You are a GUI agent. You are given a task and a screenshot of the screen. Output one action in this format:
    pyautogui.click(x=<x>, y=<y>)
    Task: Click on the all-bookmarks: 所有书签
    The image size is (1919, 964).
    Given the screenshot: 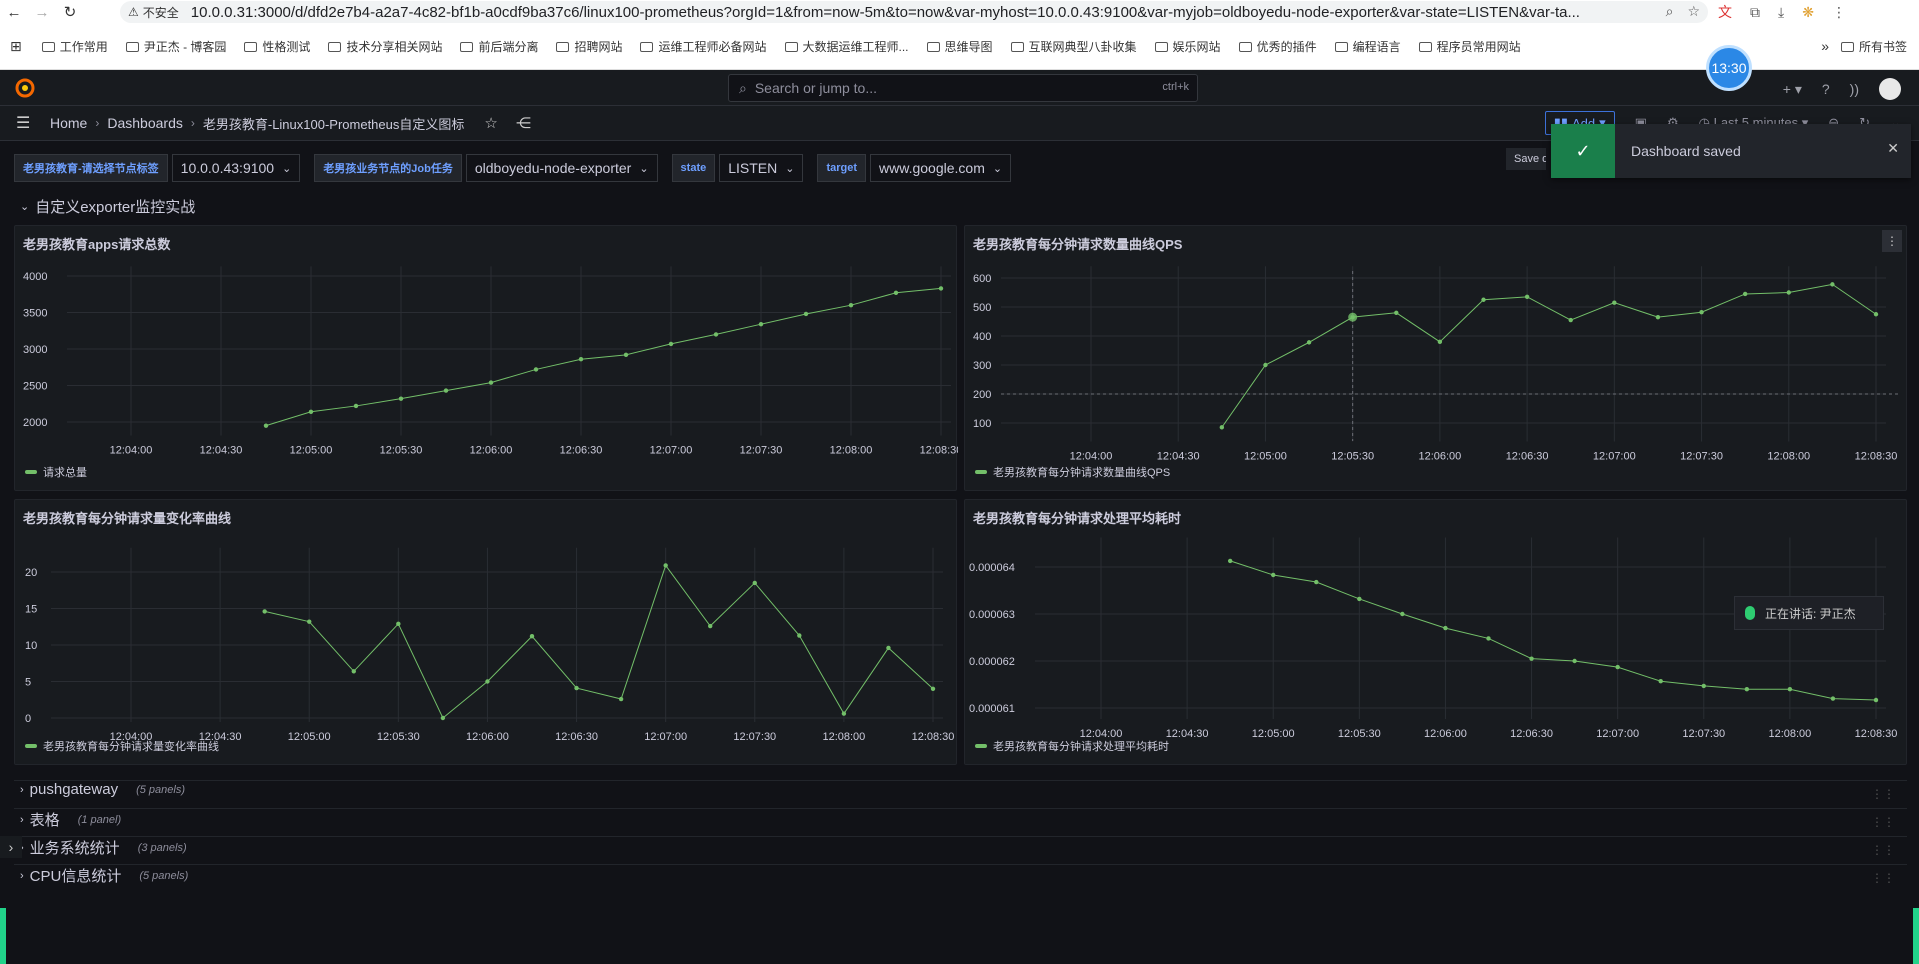 What is the action you would take?
    pyautogui.click(x=1873, y=46)
    